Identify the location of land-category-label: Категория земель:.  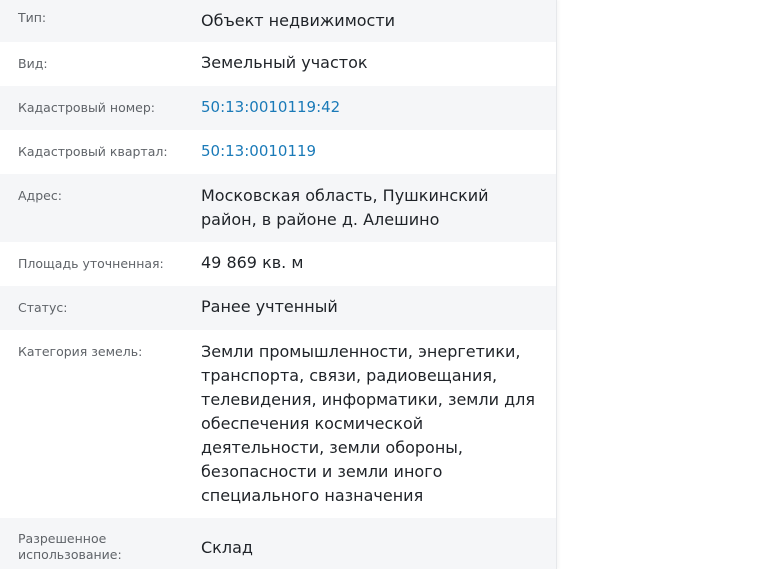
(80, 351).